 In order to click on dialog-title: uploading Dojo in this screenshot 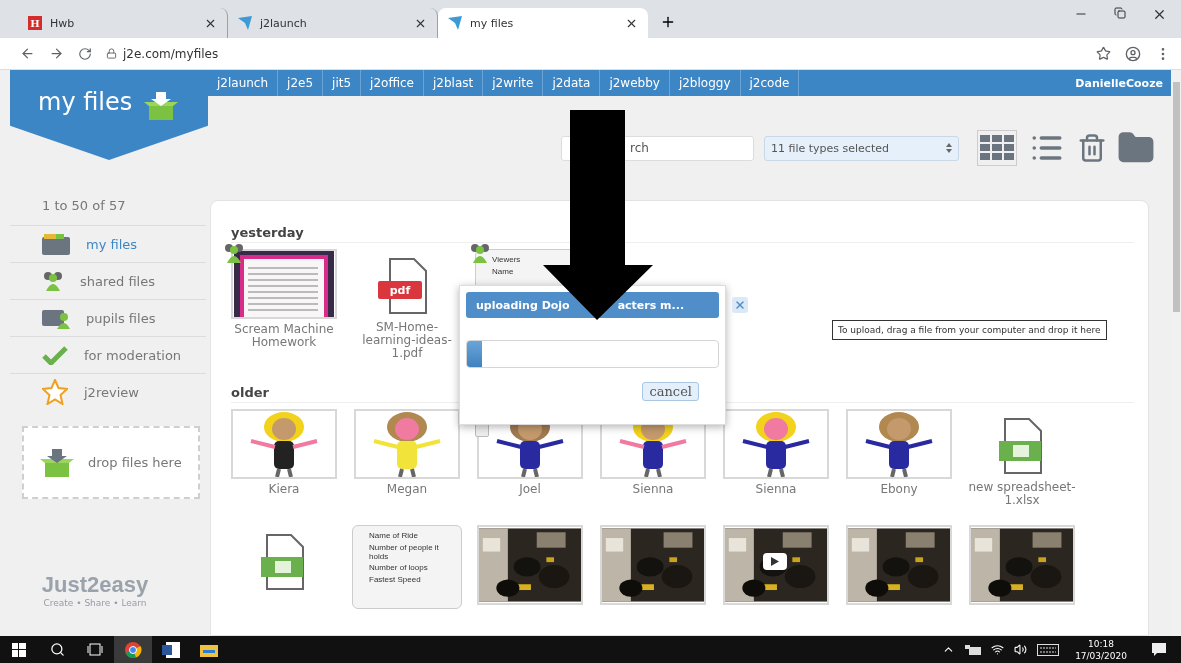, I will do `click(523, 305)`.